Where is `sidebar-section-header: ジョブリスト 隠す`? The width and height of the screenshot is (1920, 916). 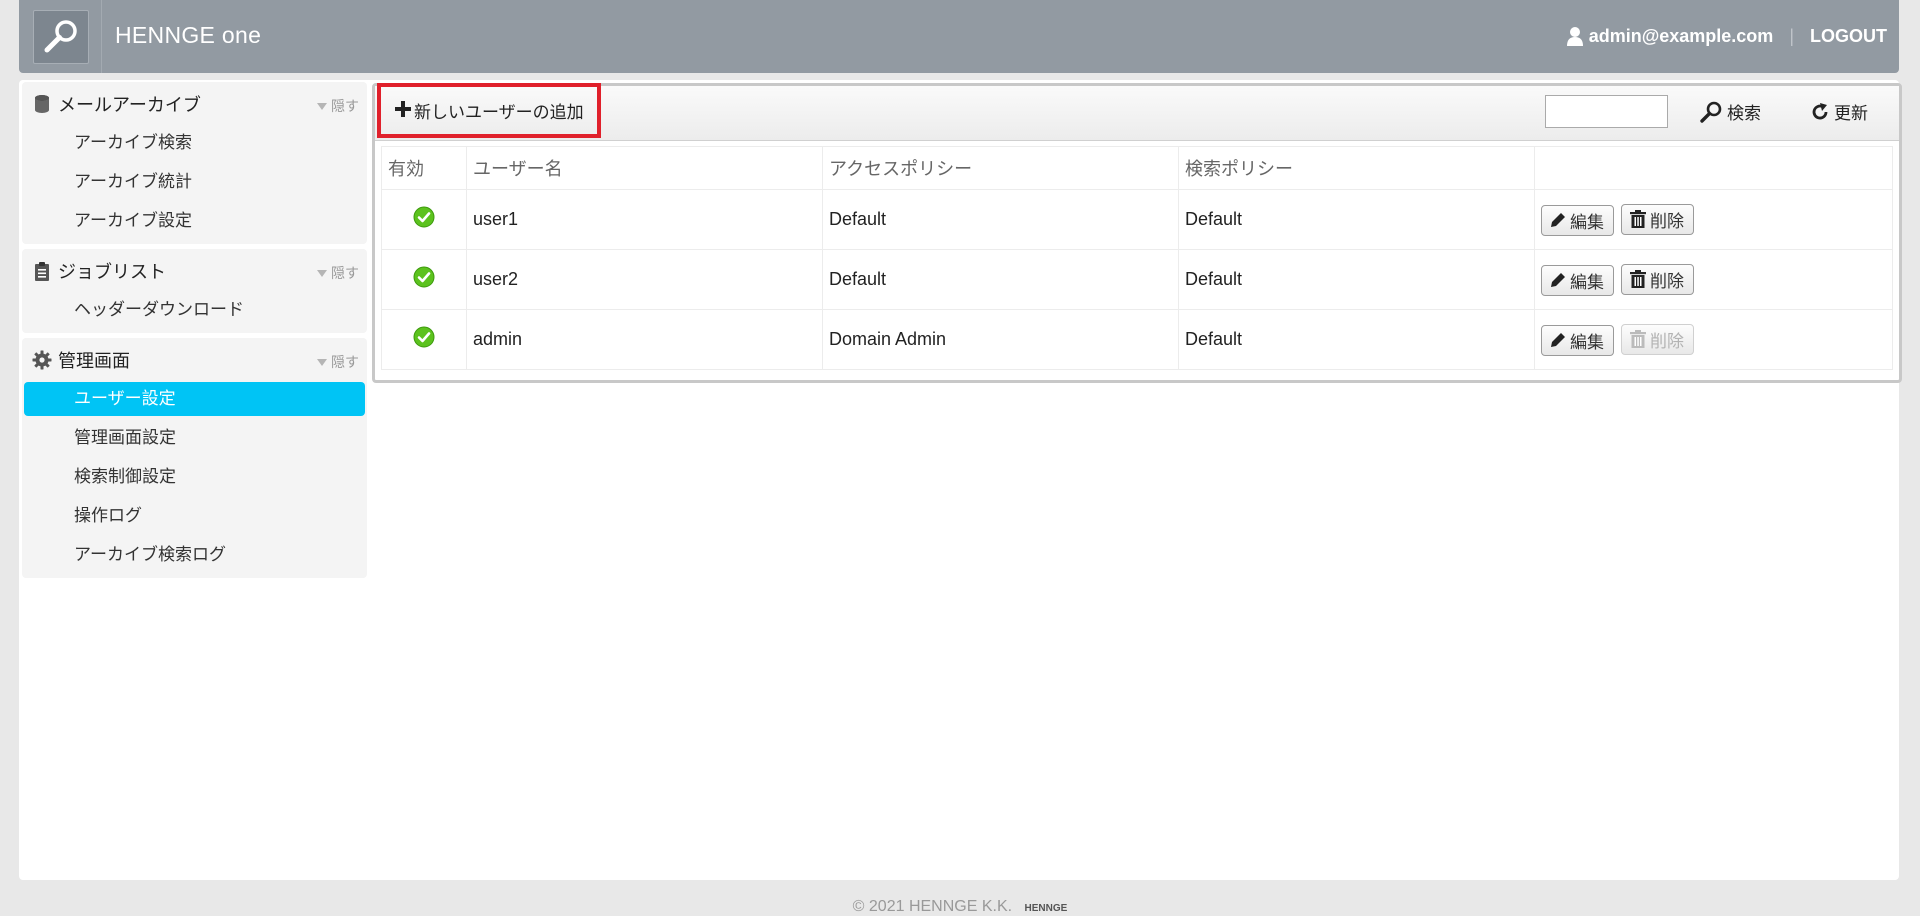 sidebar-section-header: ジョブリスト 隠す is located at coordinates (194, 271).